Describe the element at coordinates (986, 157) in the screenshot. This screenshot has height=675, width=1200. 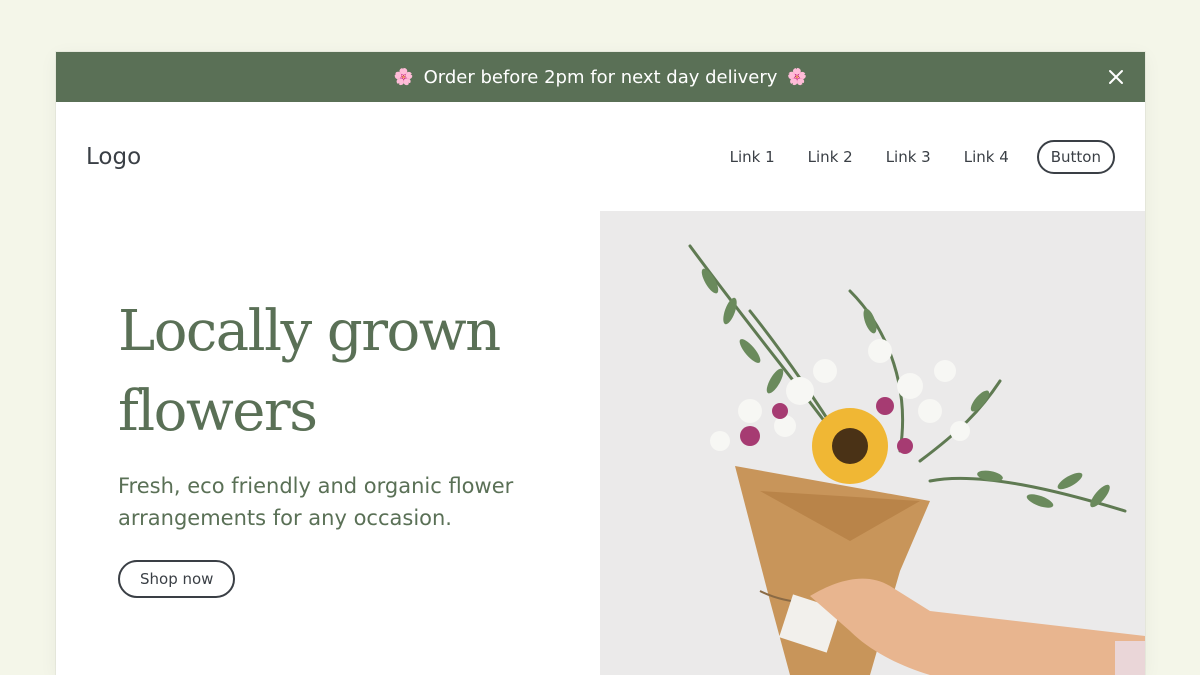
I see `nav-link-4: Link 4` at that location.